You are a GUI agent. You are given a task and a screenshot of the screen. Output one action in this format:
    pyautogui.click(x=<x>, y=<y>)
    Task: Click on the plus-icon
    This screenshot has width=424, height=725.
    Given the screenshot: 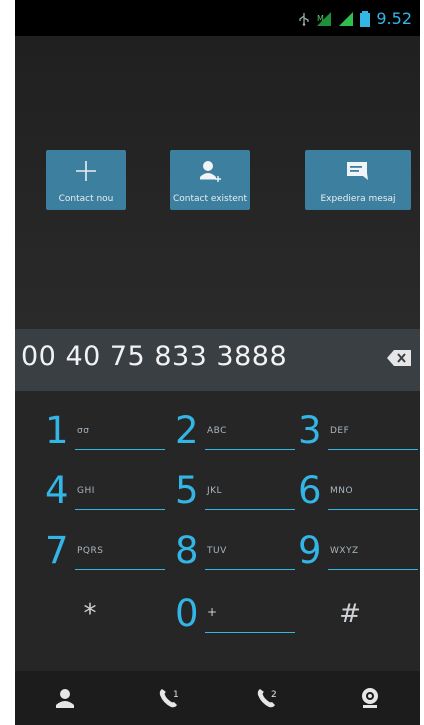 What is the action you would take?
    pyautogui.click(x=86, y=171)
    